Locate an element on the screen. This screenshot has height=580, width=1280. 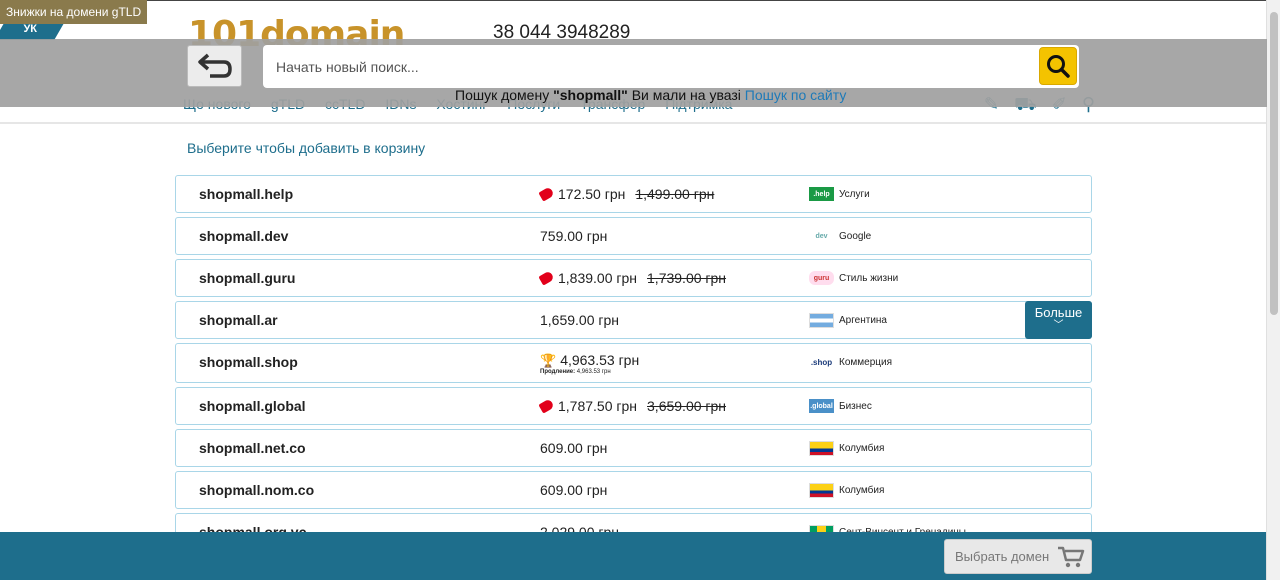
price: 1,839.00 грн 1,739.00 грн is located at coordinates (632, 278).